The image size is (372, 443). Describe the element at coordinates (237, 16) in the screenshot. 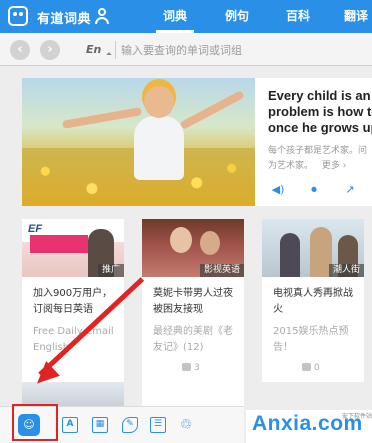

I see `tab-examples: 例句` at that location.